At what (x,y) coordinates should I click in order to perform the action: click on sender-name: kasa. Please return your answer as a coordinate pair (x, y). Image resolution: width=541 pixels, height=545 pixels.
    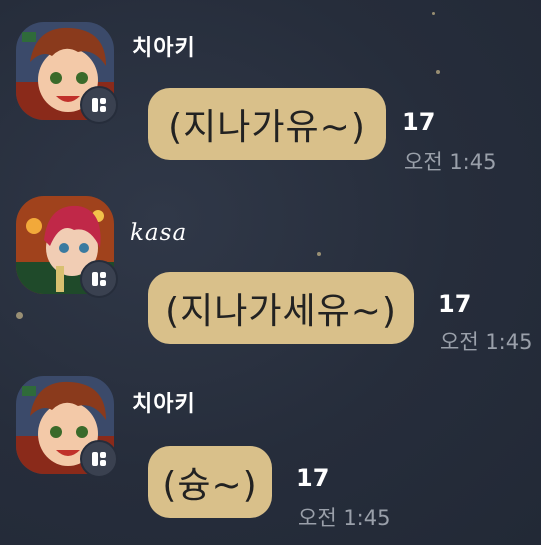
    Looking at the image, I should click on (159, 233).